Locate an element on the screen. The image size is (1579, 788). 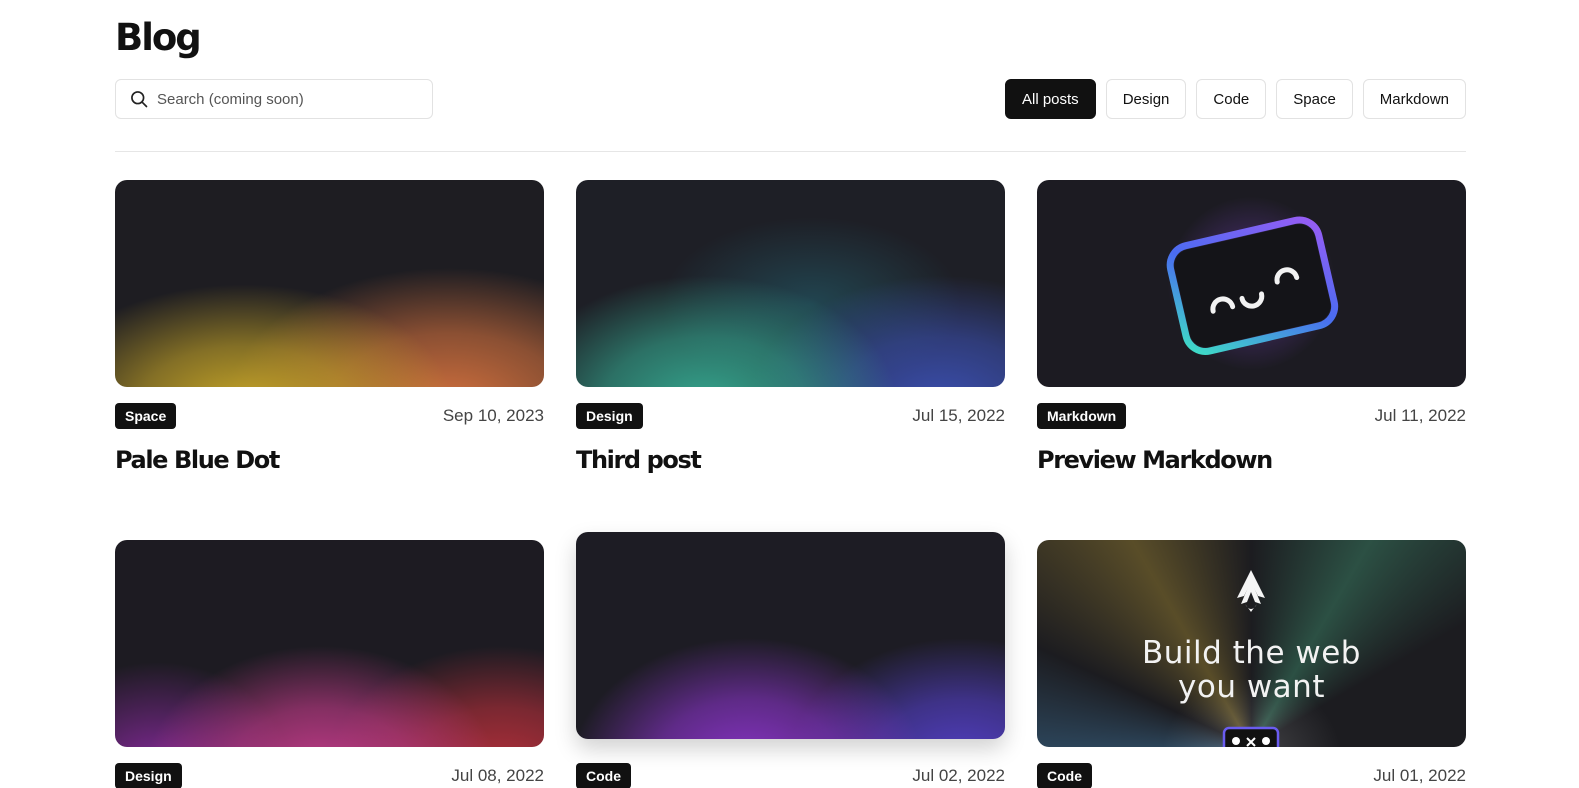
search-input is located at coordinates (294, 99).